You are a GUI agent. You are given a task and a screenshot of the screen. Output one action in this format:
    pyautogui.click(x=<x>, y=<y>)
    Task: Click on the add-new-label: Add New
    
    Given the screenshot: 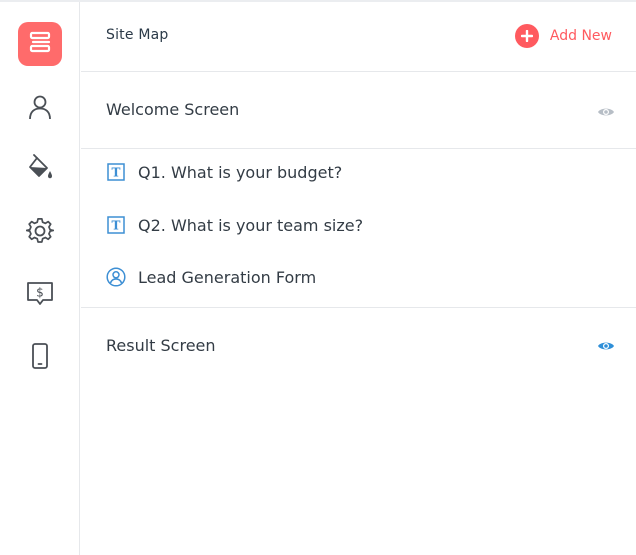 What is the action you would take?
    pyautogui.click(x=580, y=36)
    